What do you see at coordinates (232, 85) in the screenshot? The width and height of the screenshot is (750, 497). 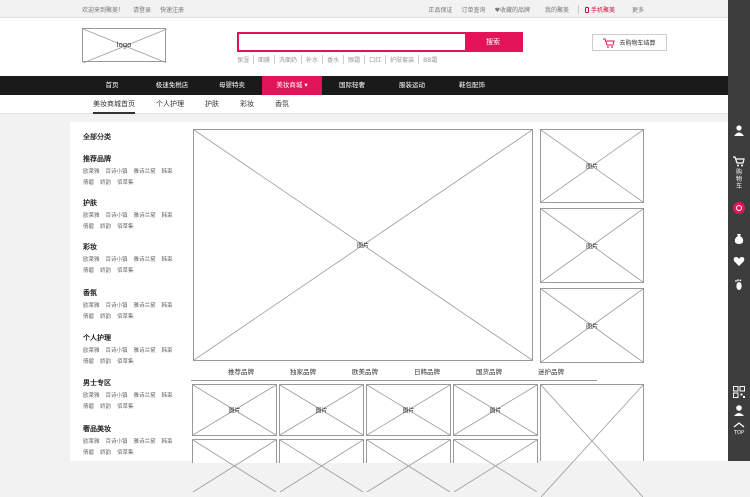 I see `nav-item-mother-baby: 母婴特卖` at bounding box center [232, 85].